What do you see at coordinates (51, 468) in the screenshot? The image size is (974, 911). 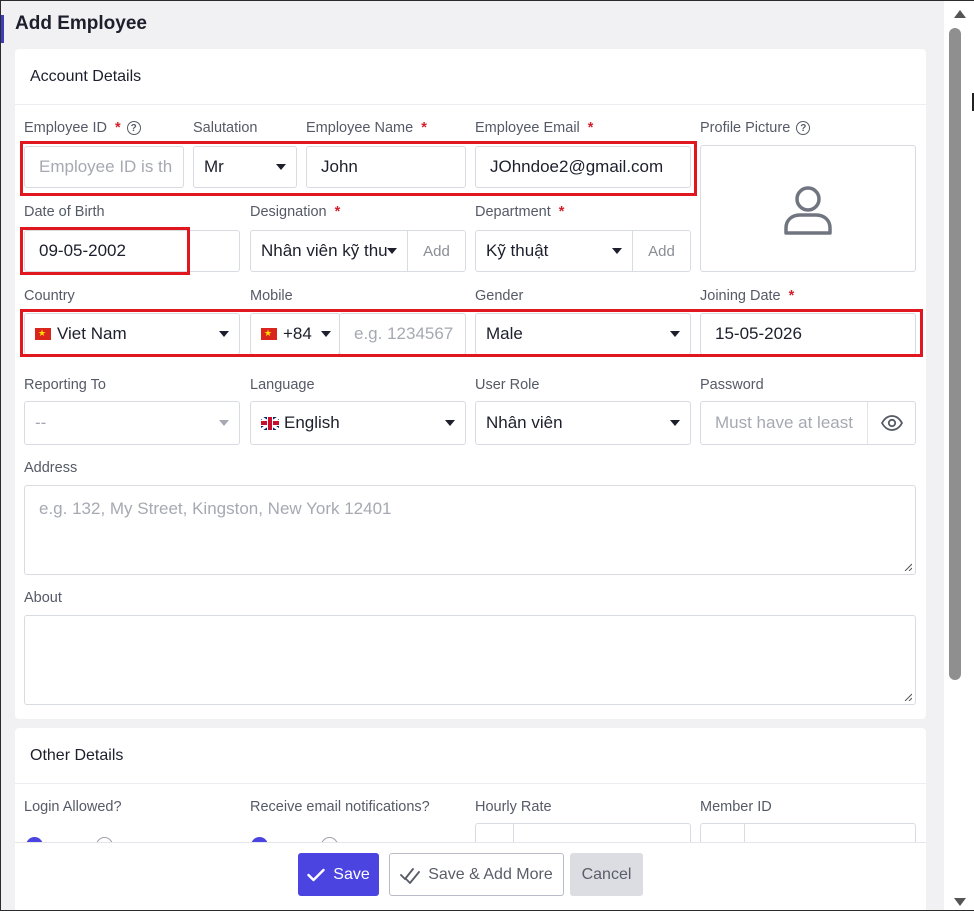 I see `address-label: Address` at bounding box center [51, 468].